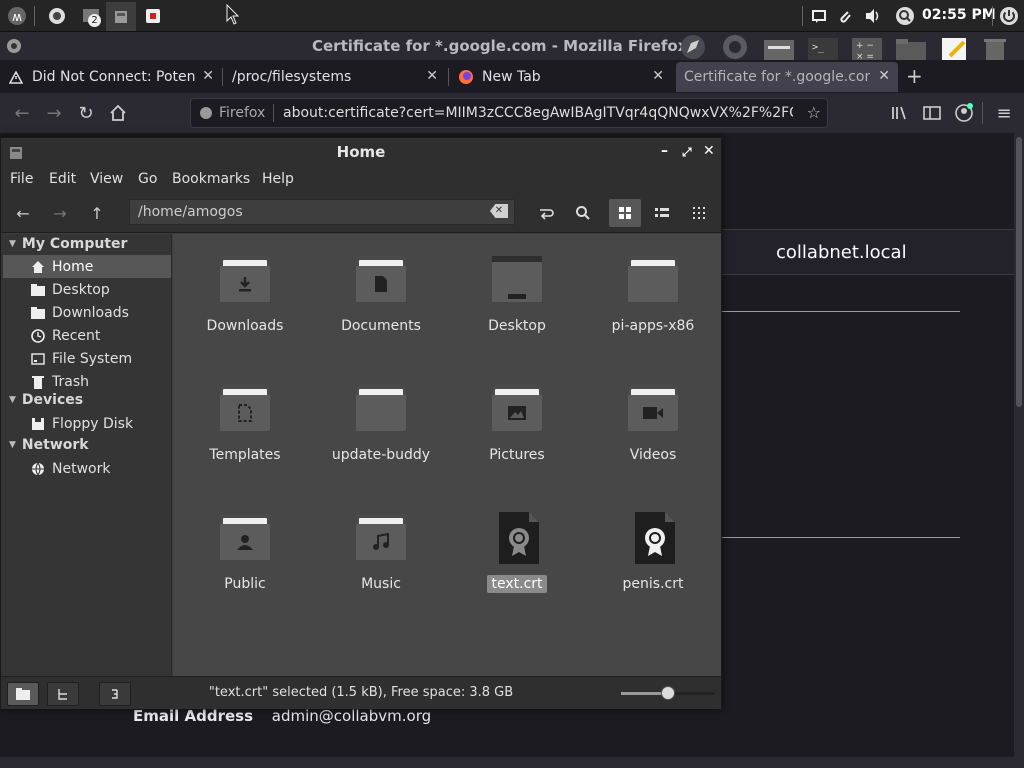 The width and height of the screenshot is (1024, 768). I want to click on close-button: ✕, so click(709, 151).